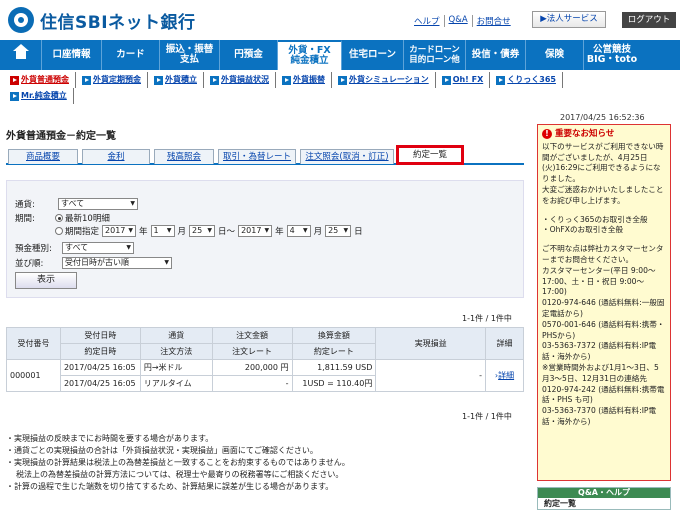 This screenshot has width=680, height=510. What do you see at coordinates (603, 254) in the screenshot?
I see `notice-line: ご不明な点は弊社カスタマーセンターまでお問合せください。` at bounding box center [603, 254].